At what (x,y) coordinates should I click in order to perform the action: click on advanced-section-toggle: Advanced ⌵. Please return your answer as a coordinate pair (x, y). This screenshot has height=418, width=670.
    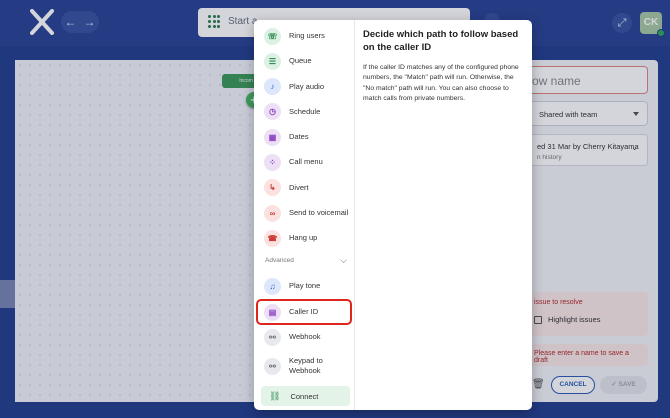
    Looking at the image, I should click on (307, 262).